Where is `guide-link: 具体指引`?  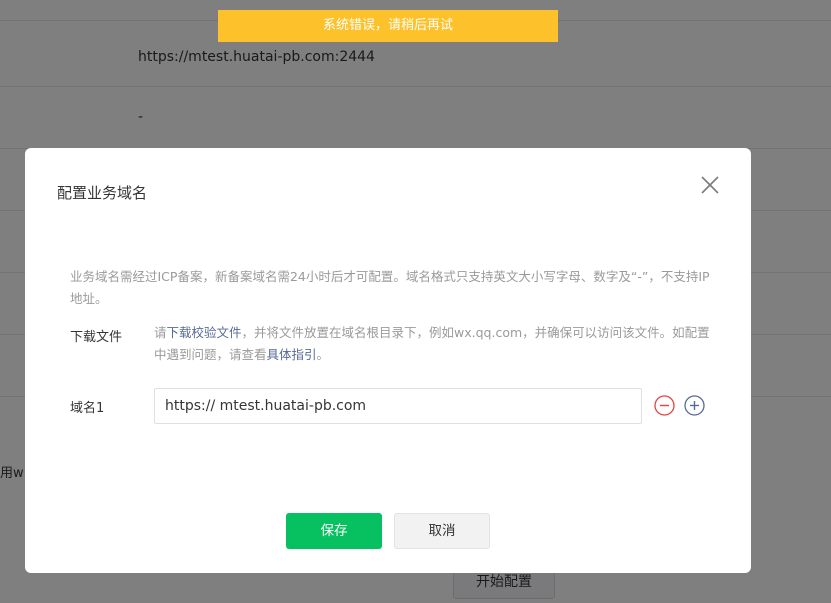
guide-link: 具体指引 is located at coordinates (292, 354).